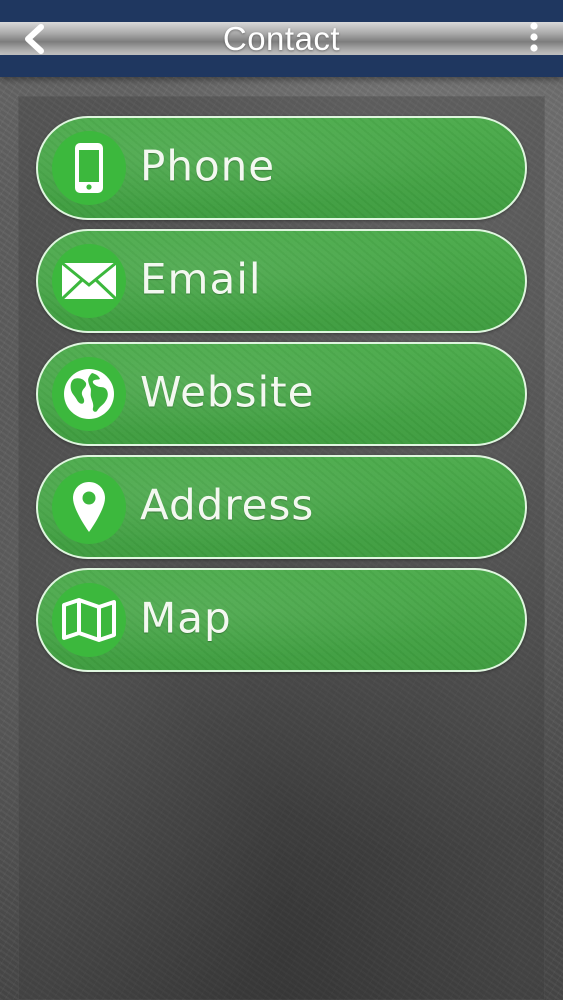 The width and height of the screenshot is (563, 1000). What do you see at coordinates (227, 392) in the screenshot?
I see `contact-label: Website` at bounding box center [227, 392].